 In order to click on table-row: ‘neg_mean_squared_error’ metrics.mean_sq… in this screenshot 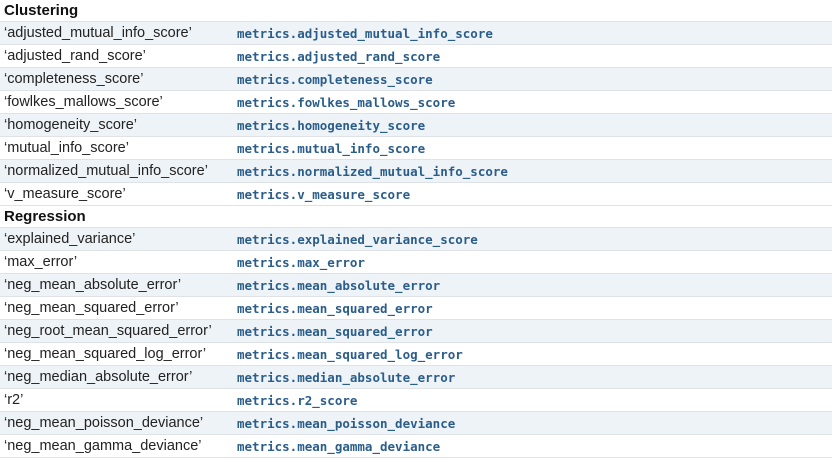, I will do `click(416, 308)`.